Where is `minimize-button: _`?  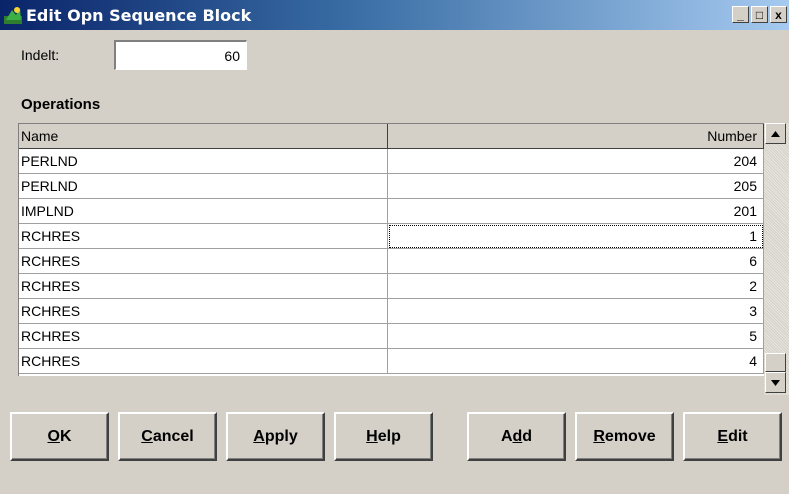
minimize-button: _ is located at coordinates (740, 14).